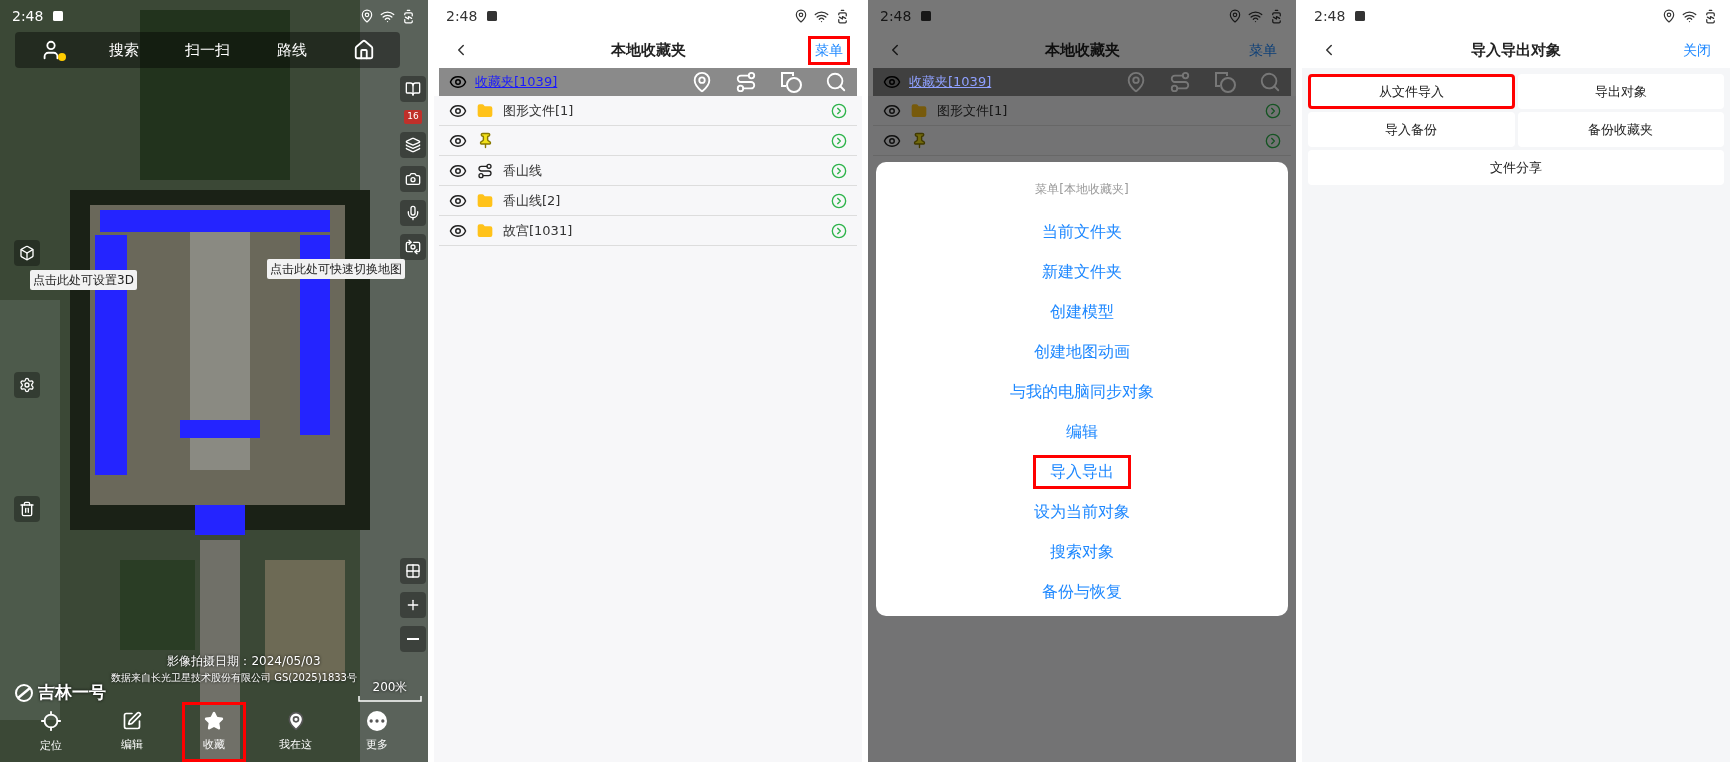  I want to click on action-button: 导出对象, so click(1620, 91).